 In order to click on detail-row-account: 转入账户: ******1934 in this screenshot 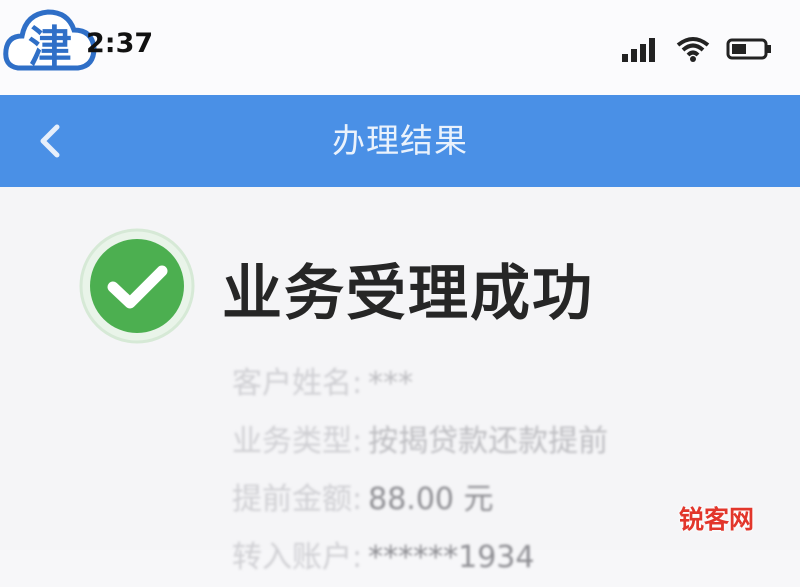, I will do `click(492, 558)`.